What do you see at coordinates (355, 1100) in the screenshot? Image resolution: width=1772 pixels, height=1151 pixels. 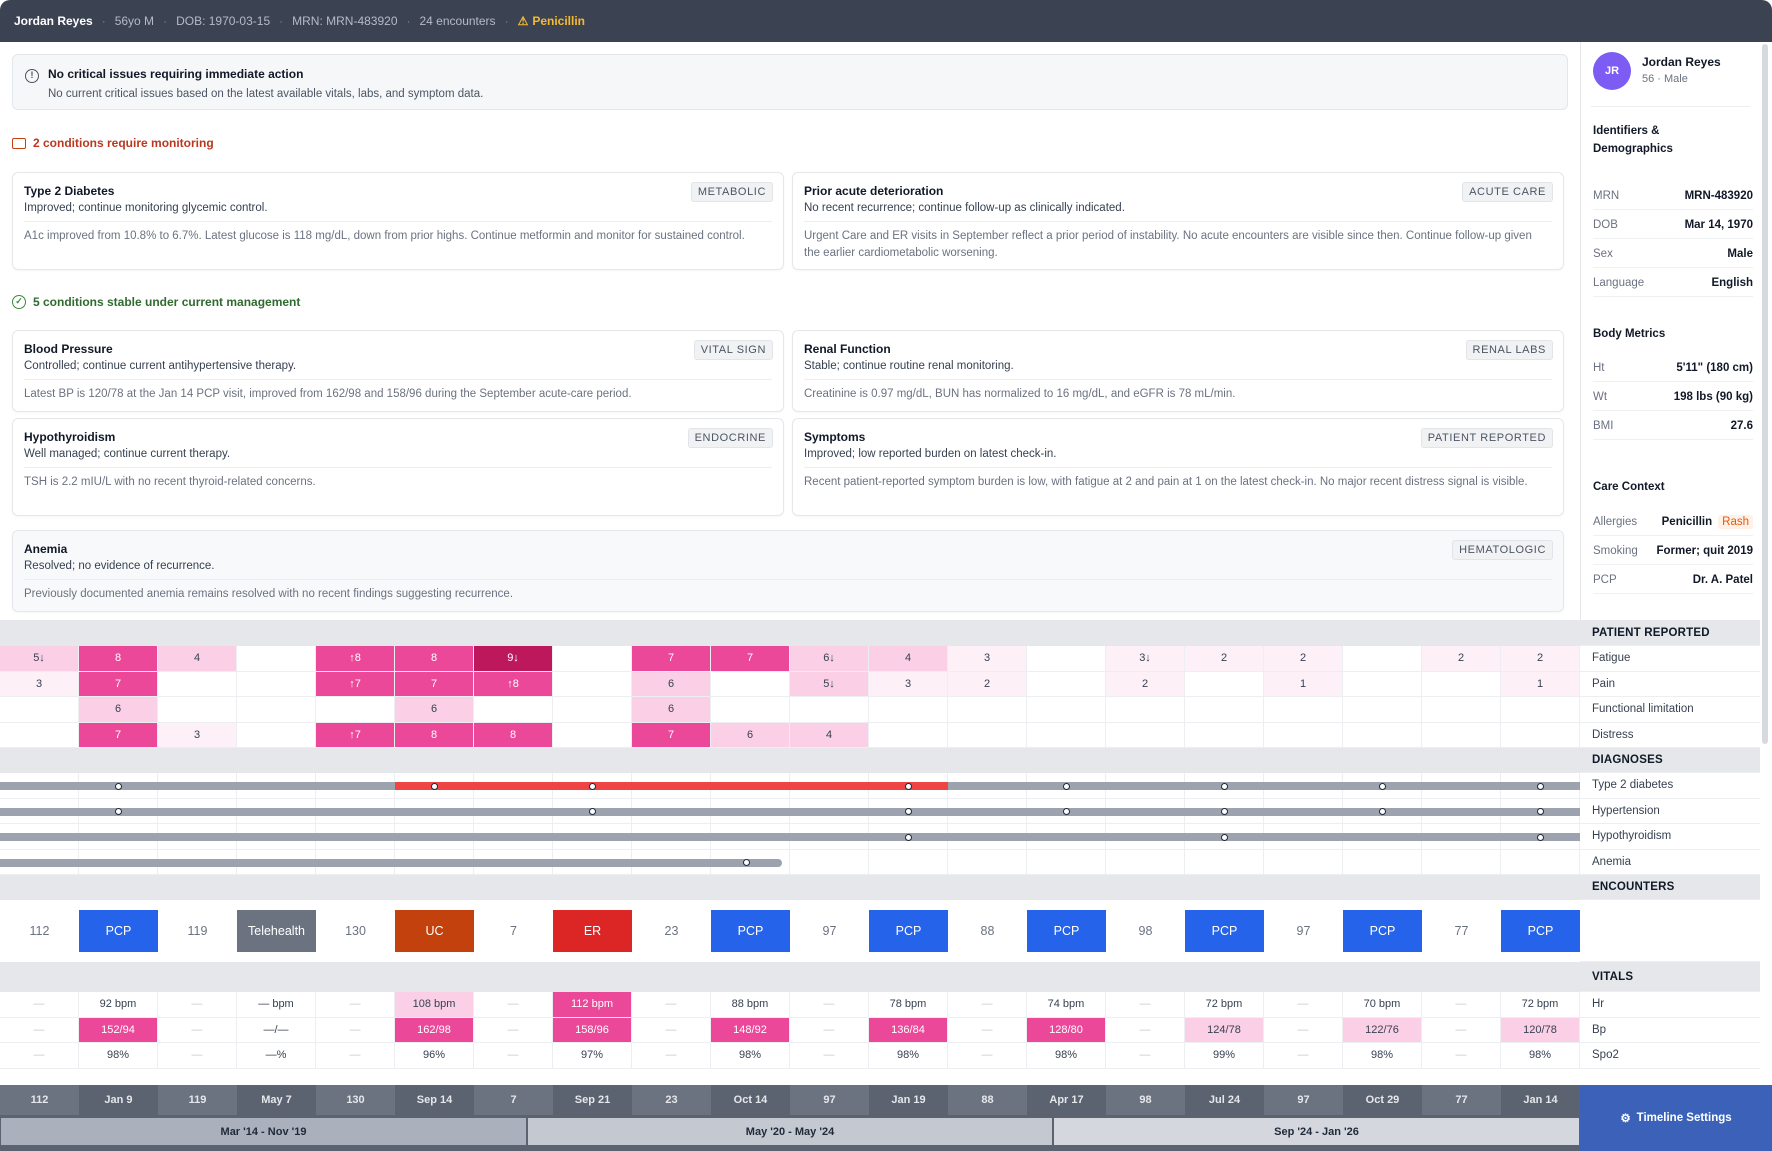 I see `axis-tick-label: 130` at bounding box center [355, 1100].